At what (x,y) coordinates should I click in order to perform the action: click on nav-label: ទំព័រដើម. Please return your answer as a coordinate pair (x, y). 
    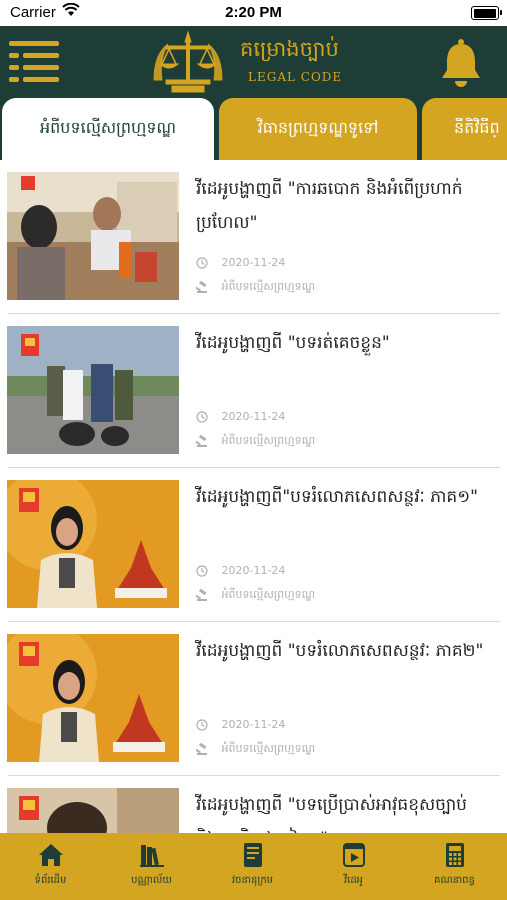
    Looking at the image, I should click on (50, 880).